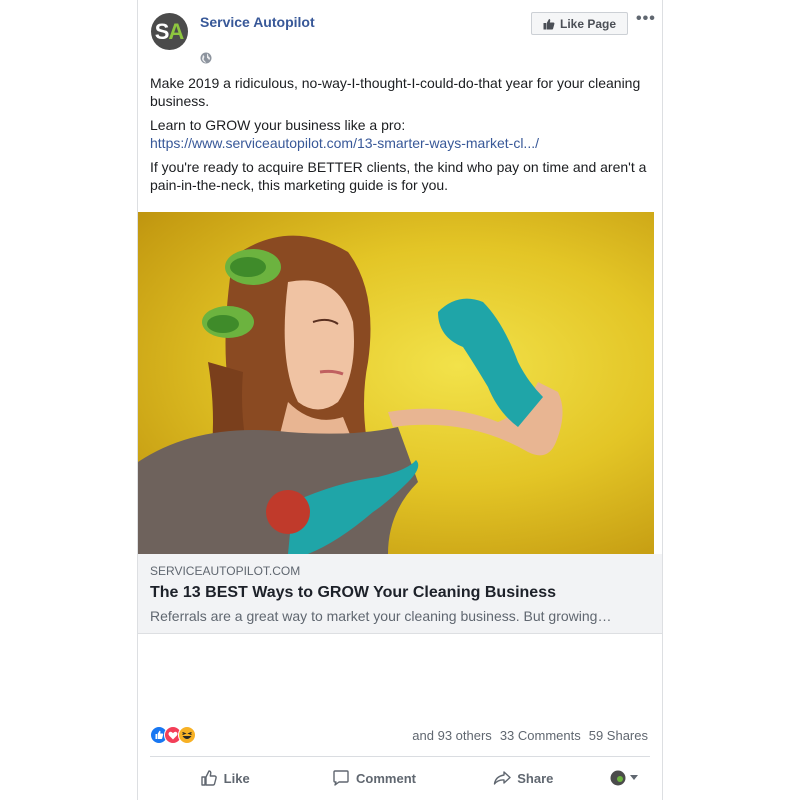 This screenshot has height=800, width=800. I want to click on like-button: Like, so click(224, 778).